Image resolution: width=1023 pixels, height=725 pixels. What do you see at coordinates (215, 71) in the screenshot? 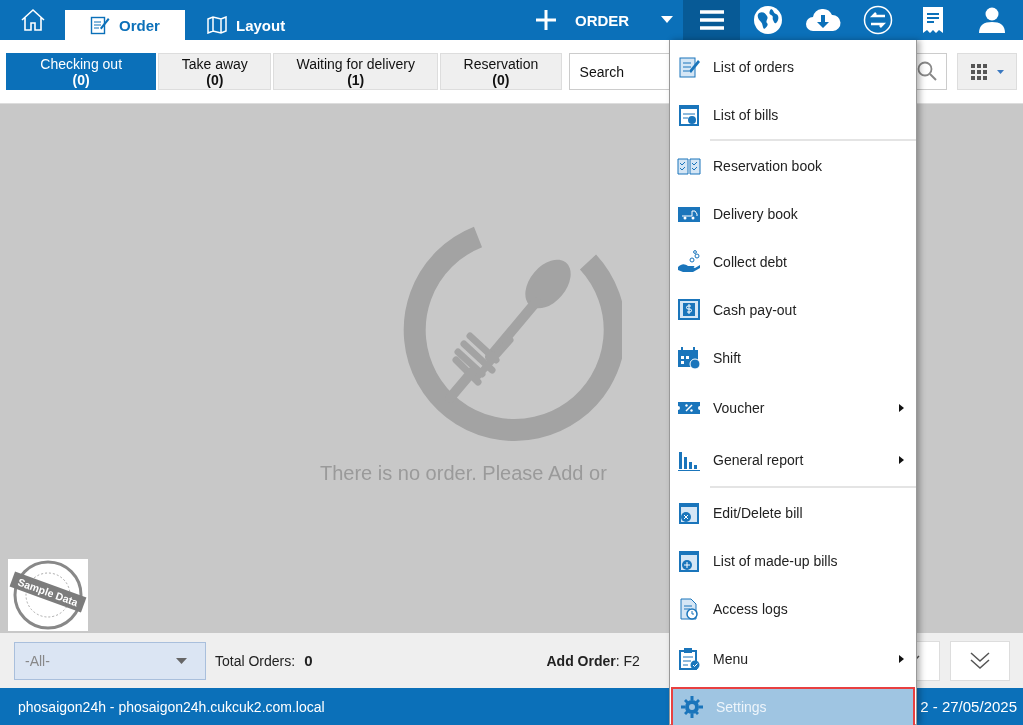
I see `filter-tab: Take away (0)` at bounding box center [215, 71].